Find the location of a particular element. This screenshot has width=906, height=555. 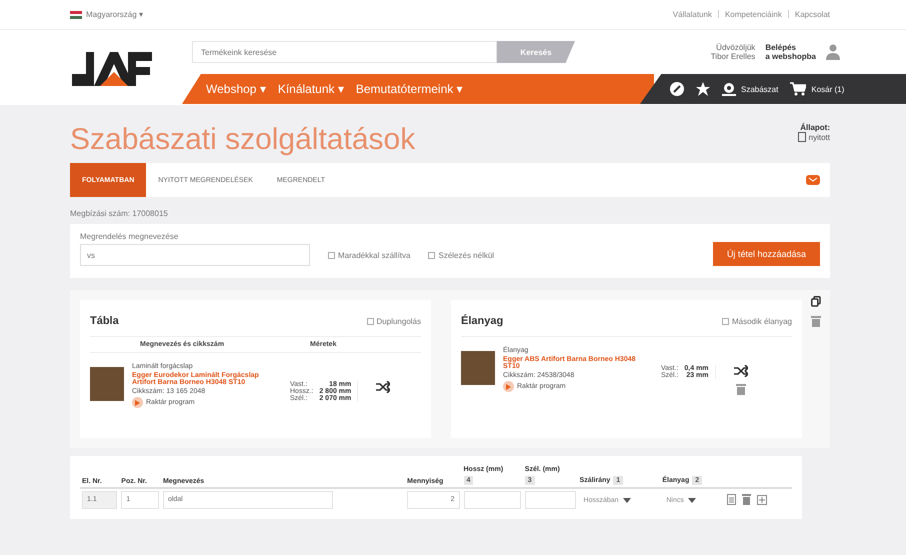

nav-menu: Bemutatótermeink ▾ is located at coordinates (409, 89).